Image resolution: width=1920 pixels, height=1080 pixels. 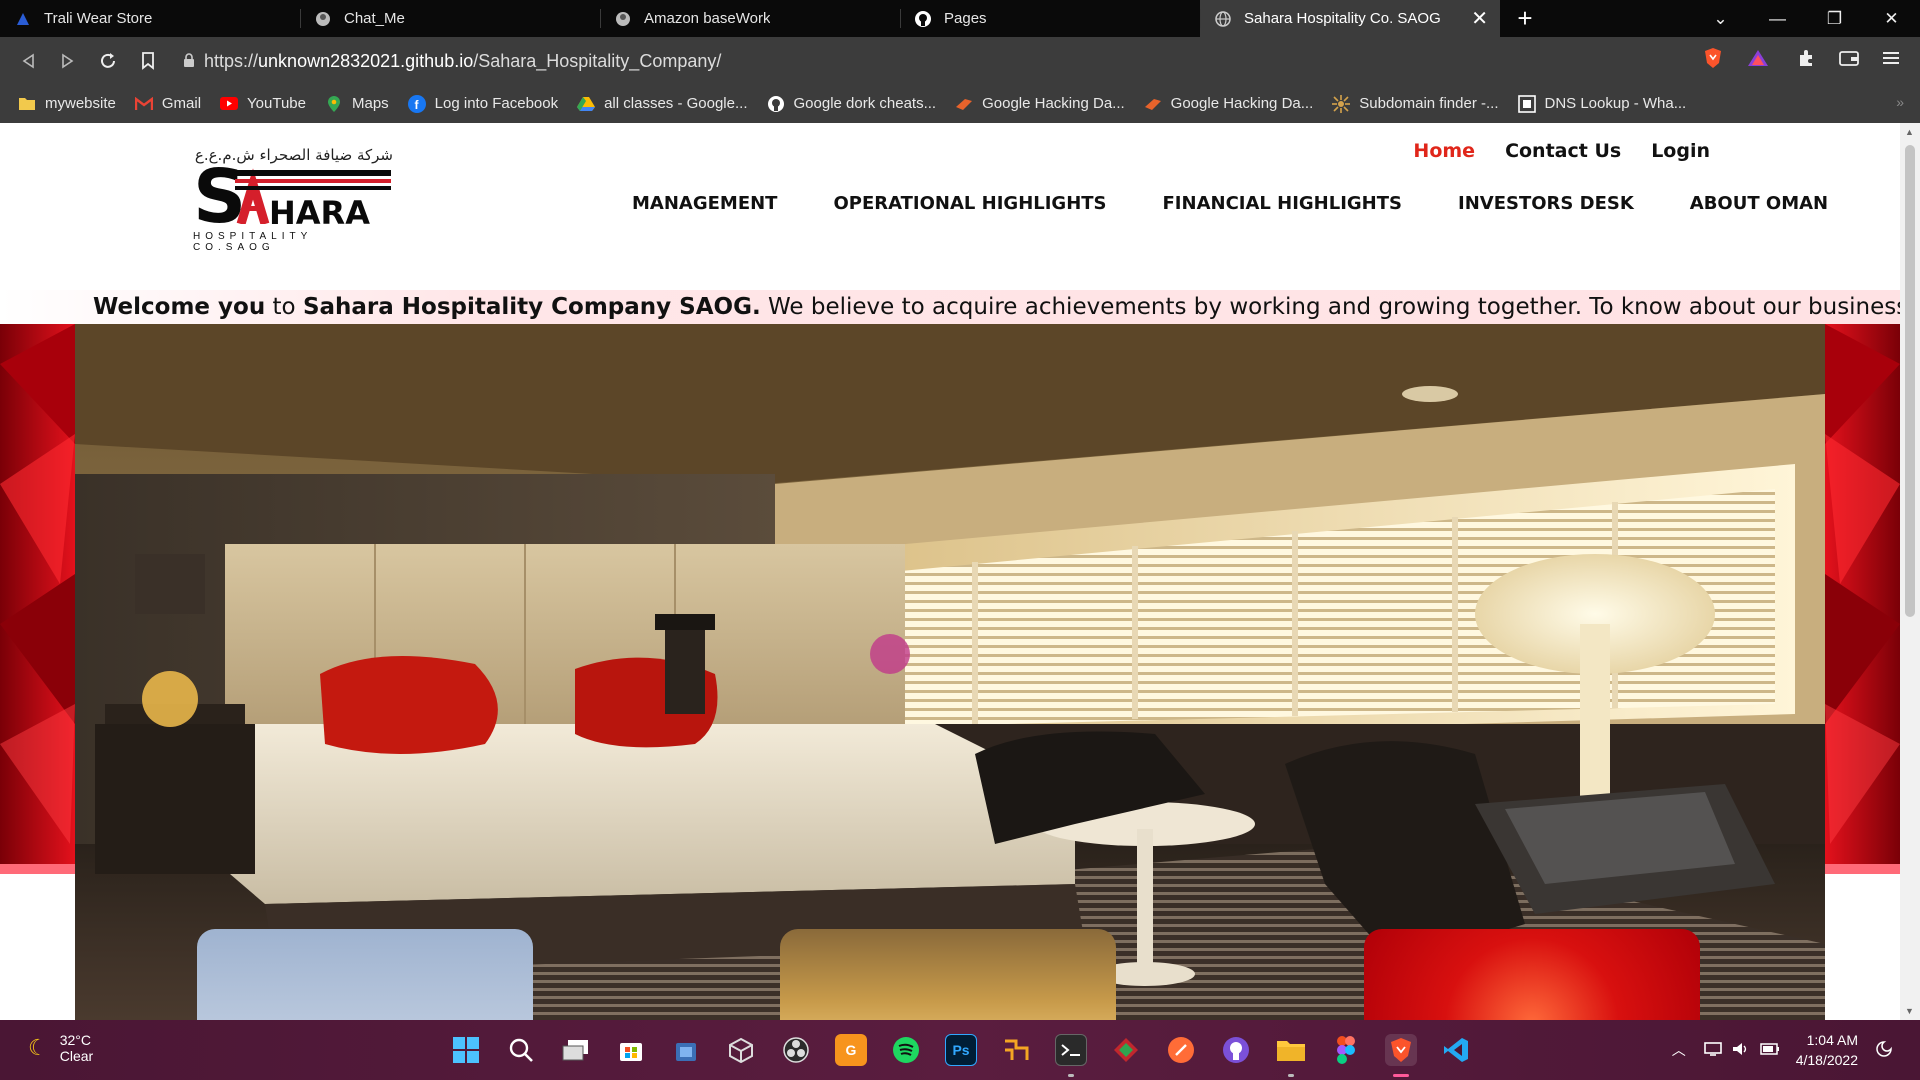 What do you see at coordinates (1891, 58) in the screenshot?
I see `menu-icon` at bounding box center [1891, 58].